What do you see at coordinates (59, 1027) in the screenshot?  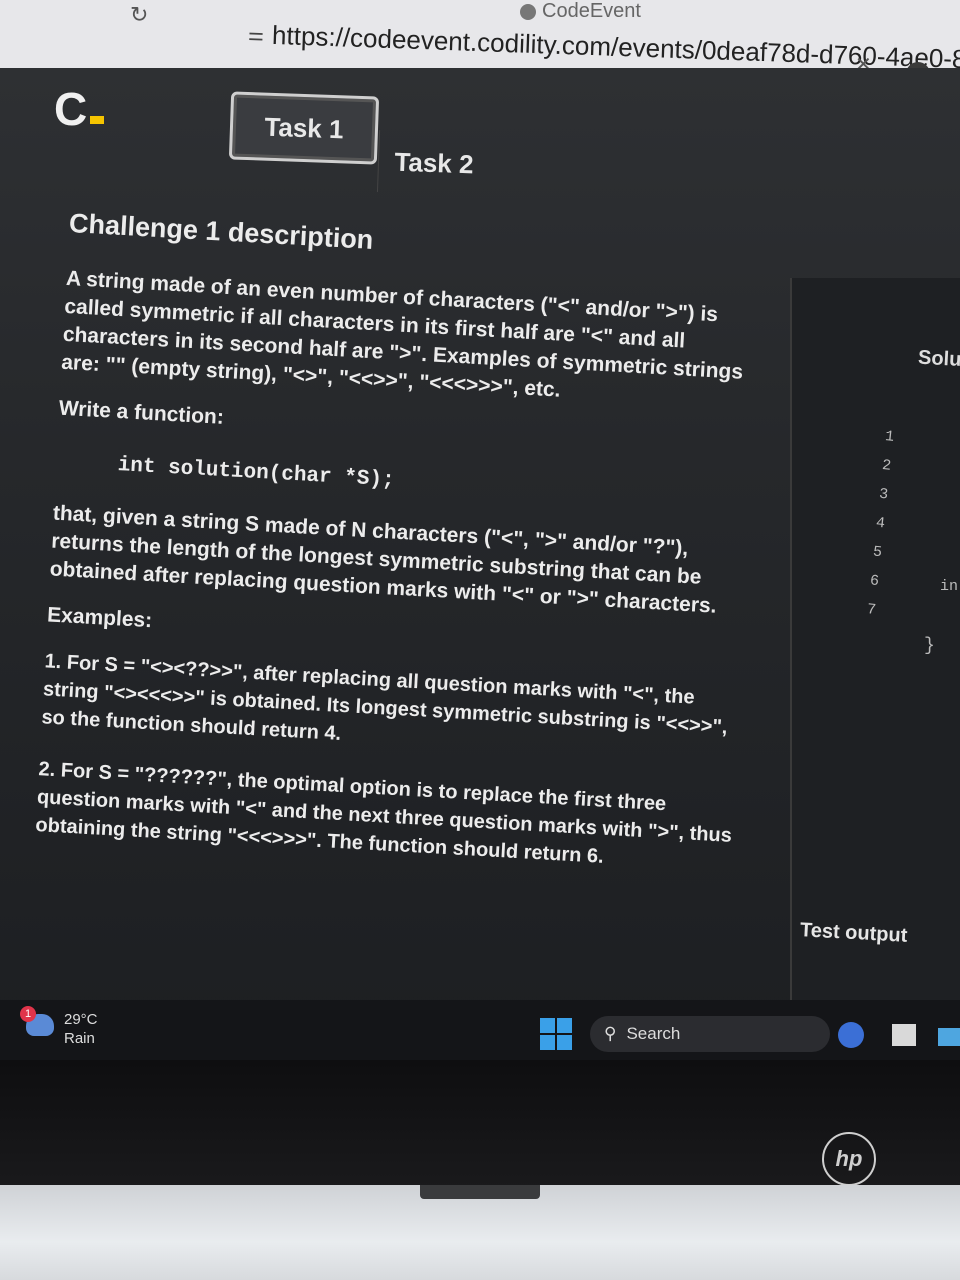 I see `weather-widget: 1 29°C Rain` at bounding box center [59, 1027].